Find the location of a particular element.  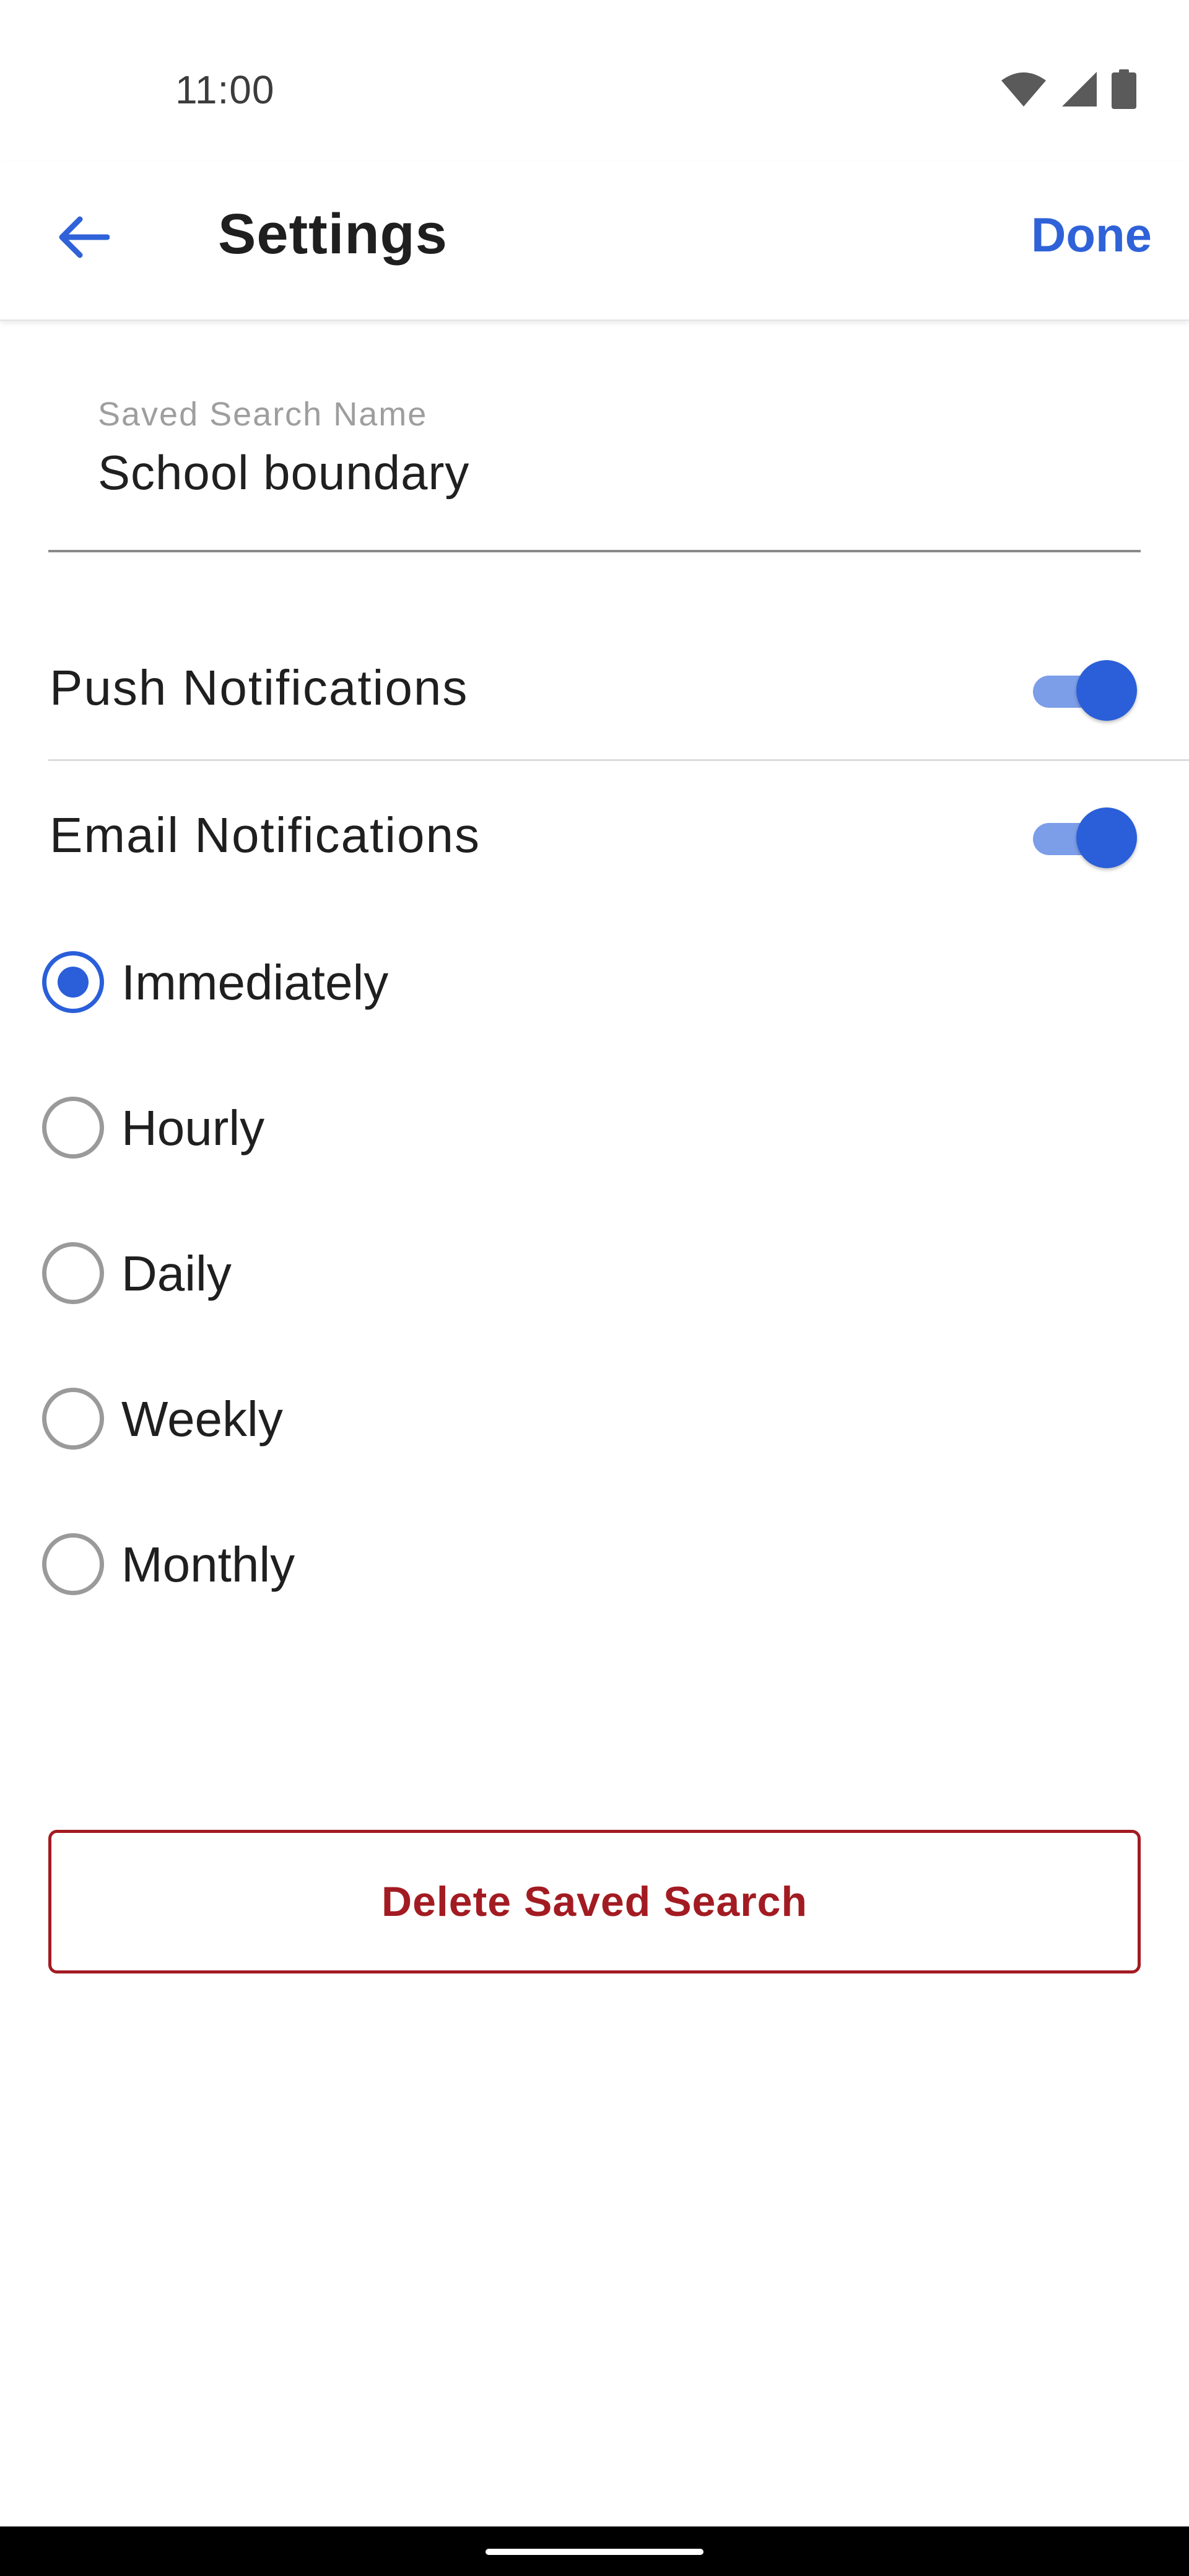

cell-signal-icon is located at coordinates (1079, 89).